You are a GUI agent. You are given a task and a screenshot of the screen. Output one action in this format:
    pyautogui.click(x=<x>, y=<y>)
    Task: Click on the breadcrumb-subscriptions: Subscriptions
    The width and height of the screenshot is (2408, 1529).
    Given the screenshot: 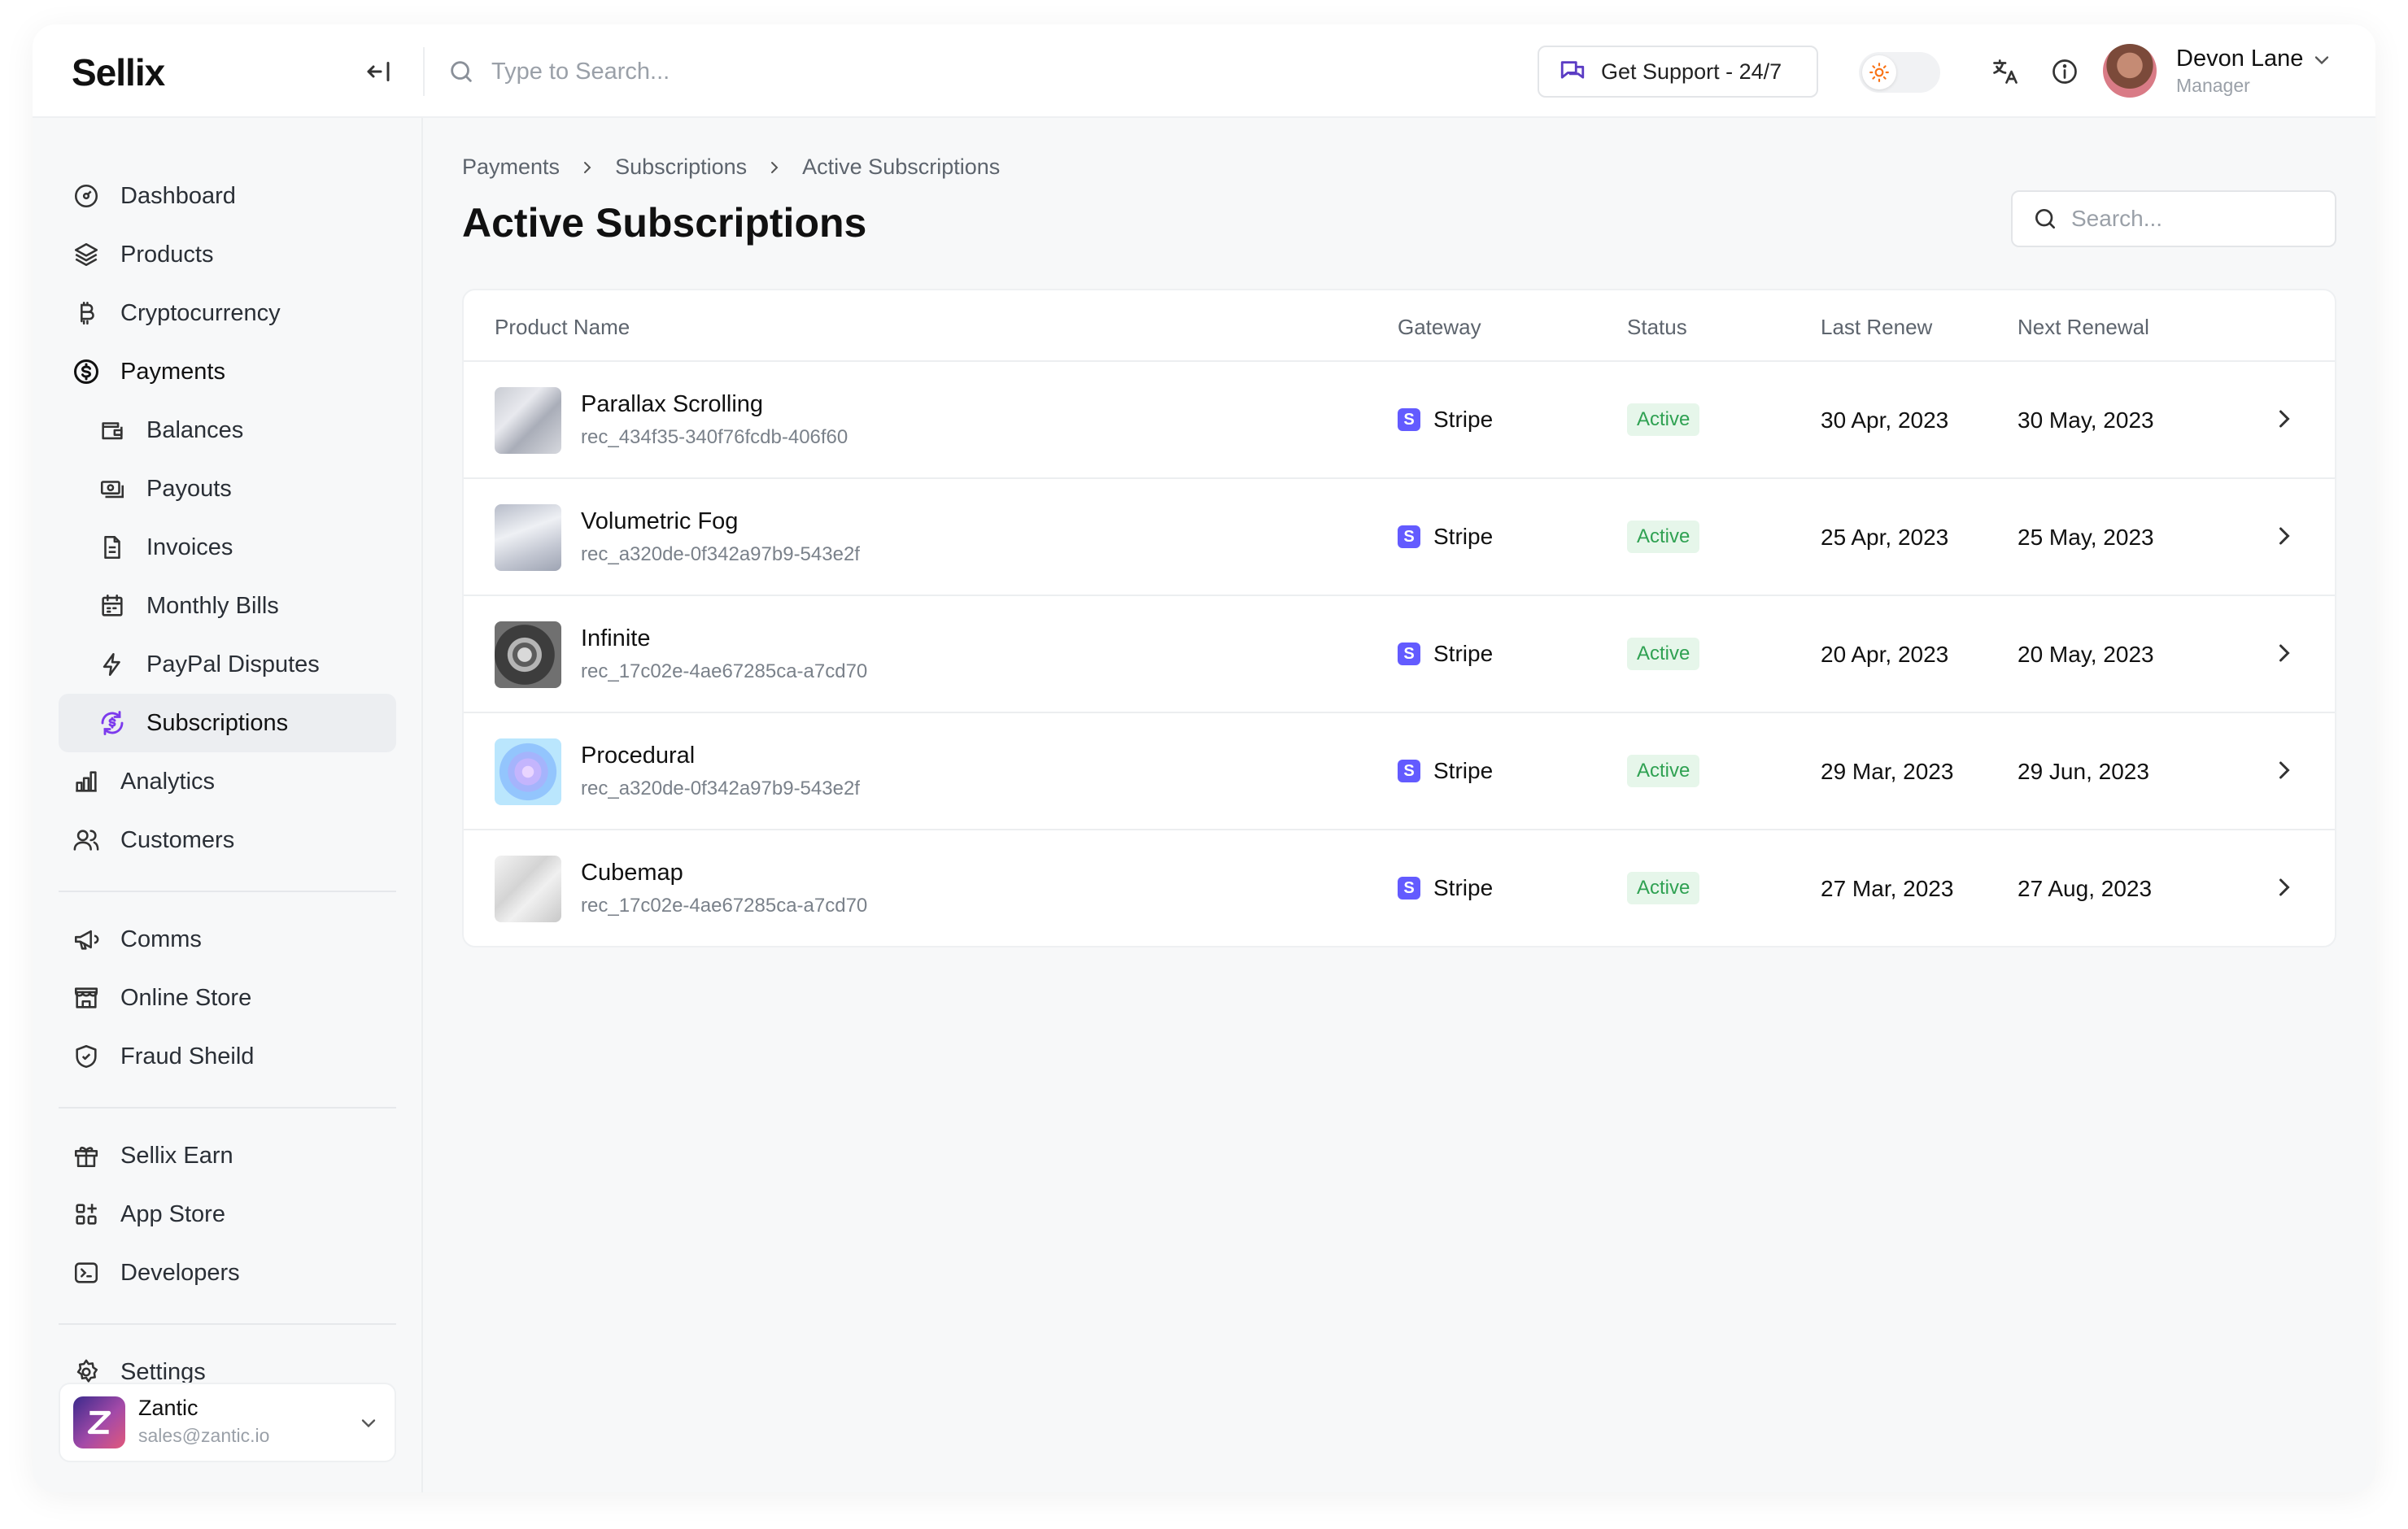 What is the action you would take?
    pyautogui.click(x=681, y=167)
    